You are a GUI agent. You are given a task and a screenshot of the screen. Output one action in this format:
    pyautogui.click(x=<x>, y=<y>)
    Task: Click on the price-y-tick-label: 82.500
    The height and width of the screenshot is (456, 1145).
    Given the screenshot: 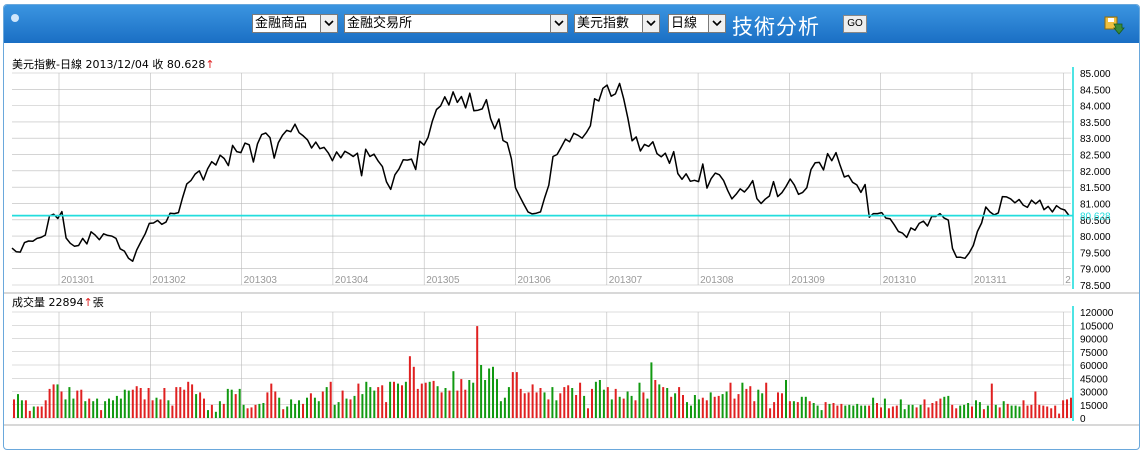 What is the action you would take?
    pyautogui.click(x=1095, y=156)
    